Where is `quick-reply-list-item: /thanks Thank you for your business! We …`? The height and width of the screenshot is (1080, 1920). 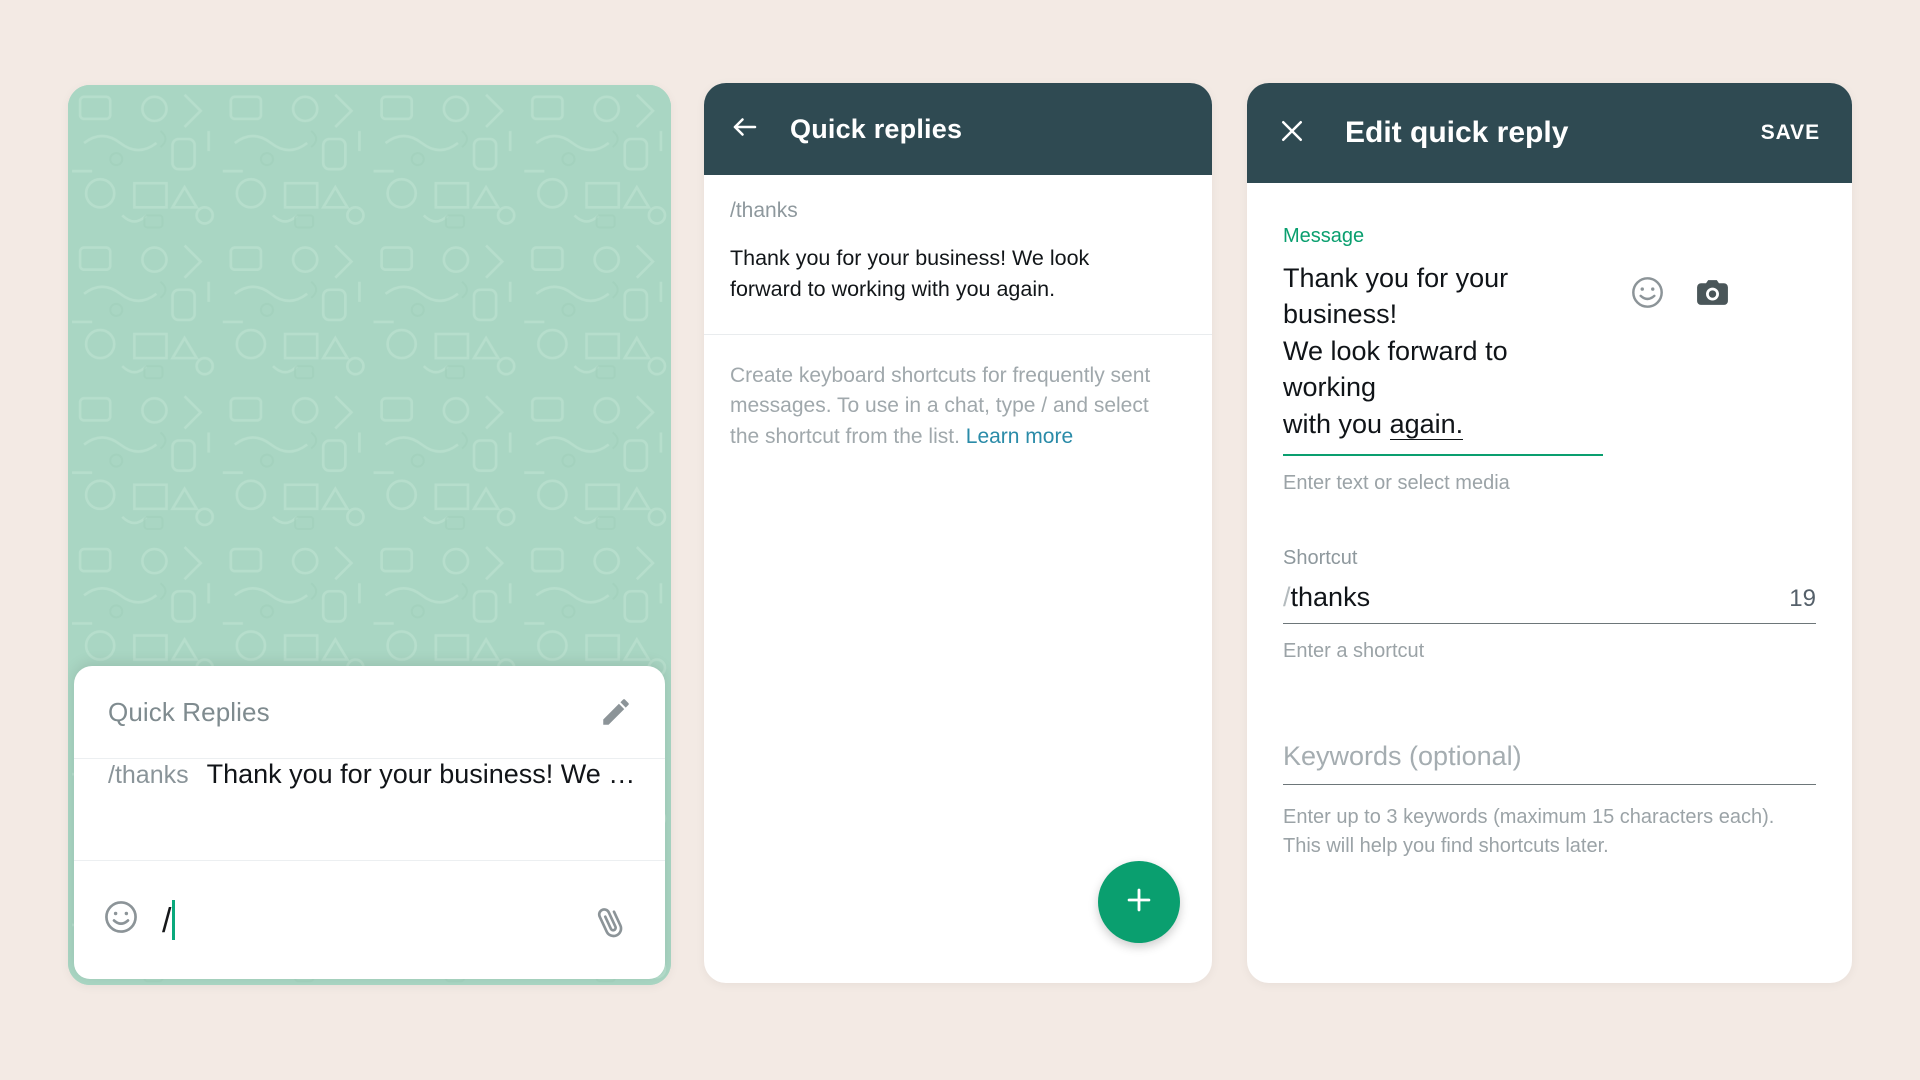
quick-reply-list-item: /thanks Thank you for your business! We … is located at coordinates (369, 810).